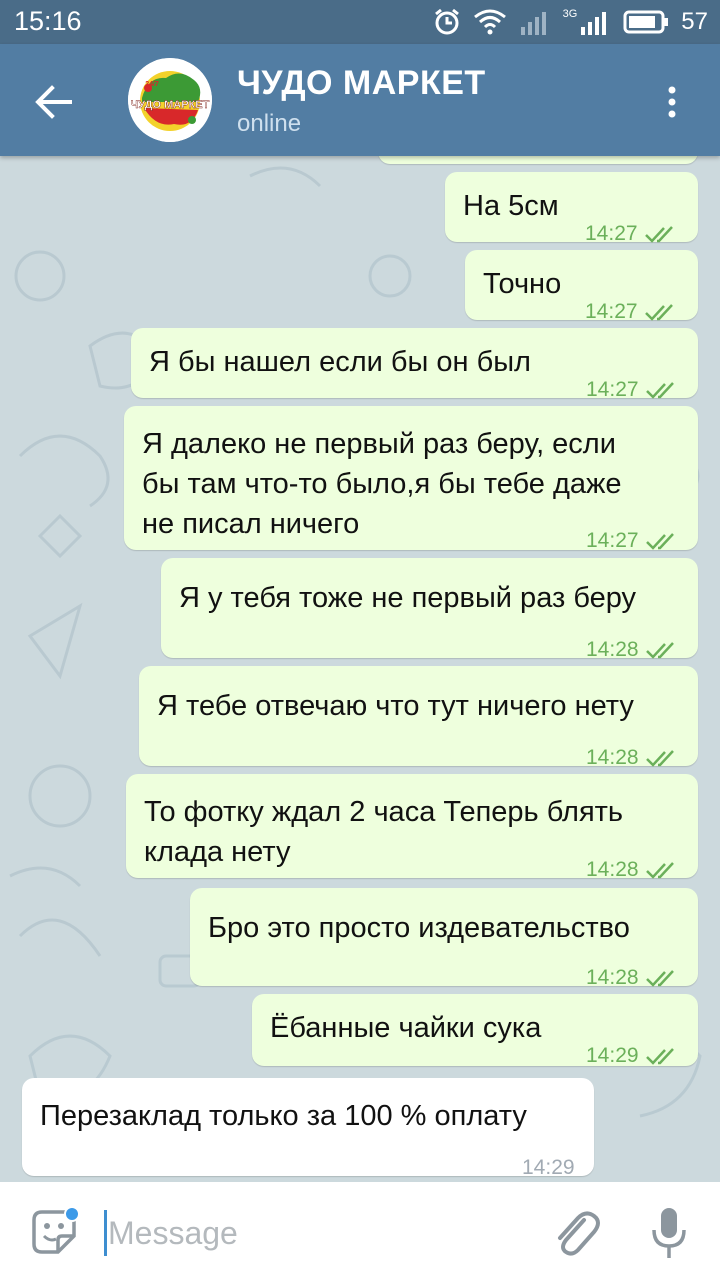 Image resolution: width=720 pixels, height=1280 pixels. I want to click on network-type: 3G, so click(570, 14).